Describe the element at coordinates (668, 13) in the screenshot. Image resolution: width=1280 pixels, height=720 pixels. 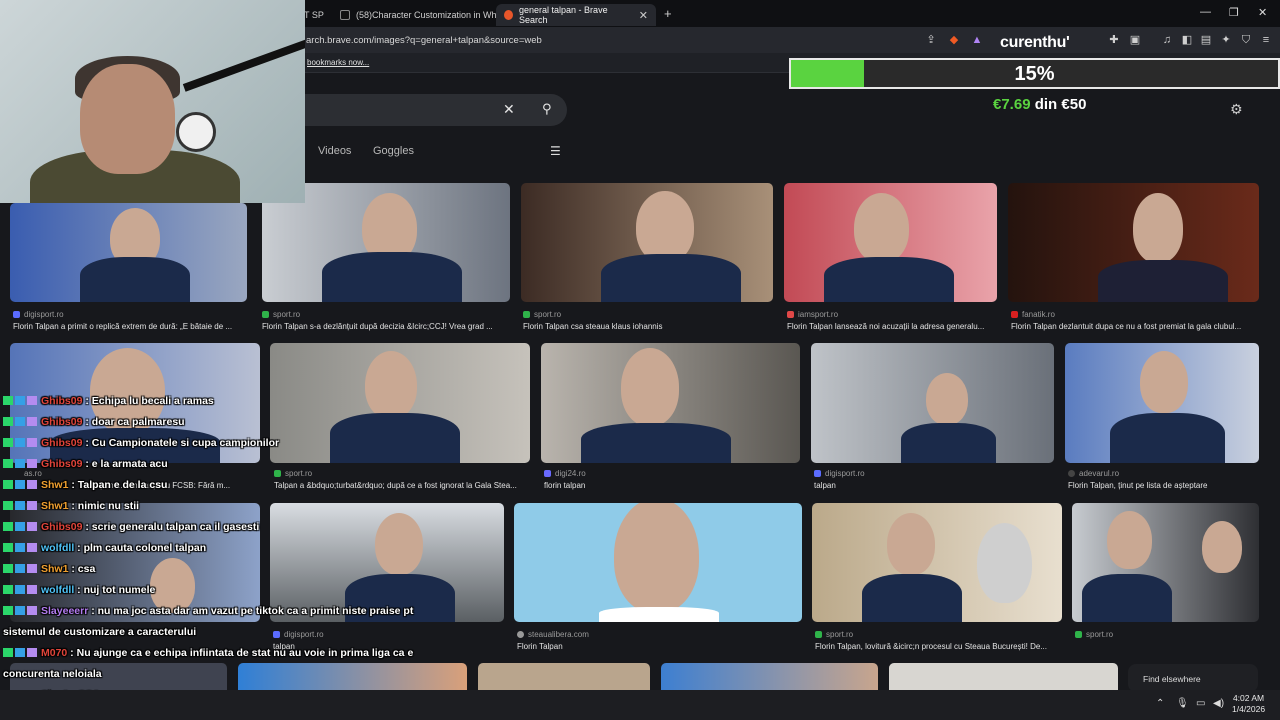
I see `new-tab-icon: +` at that location.